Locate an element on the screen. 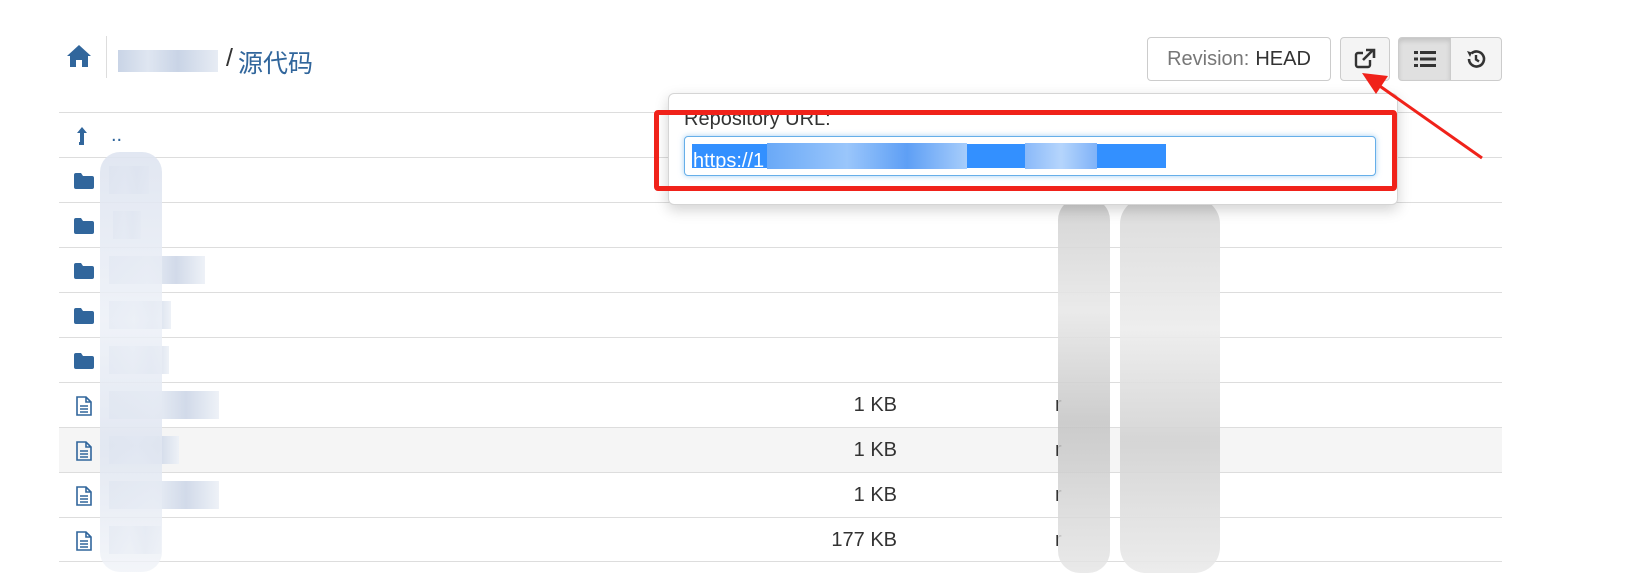 The width and height of the screenshot is (1647, 587). revision-label: Revision: is located at coordinates (1208, 58).